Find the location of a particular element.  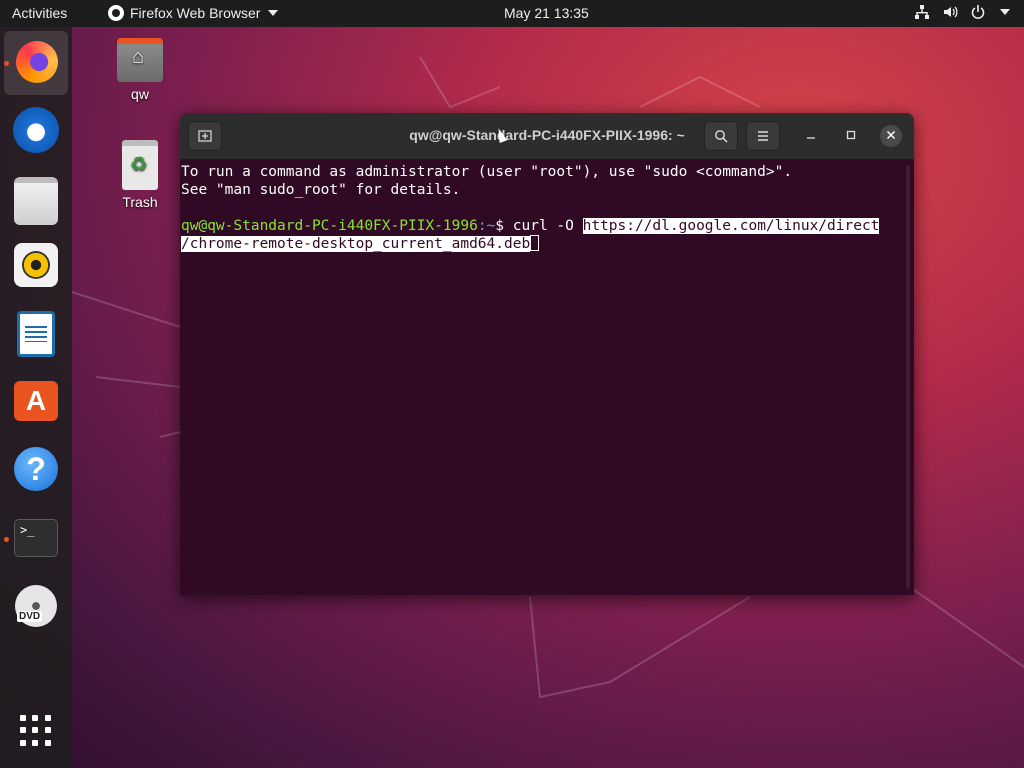

close-icon is located at coordinates (891, 135).